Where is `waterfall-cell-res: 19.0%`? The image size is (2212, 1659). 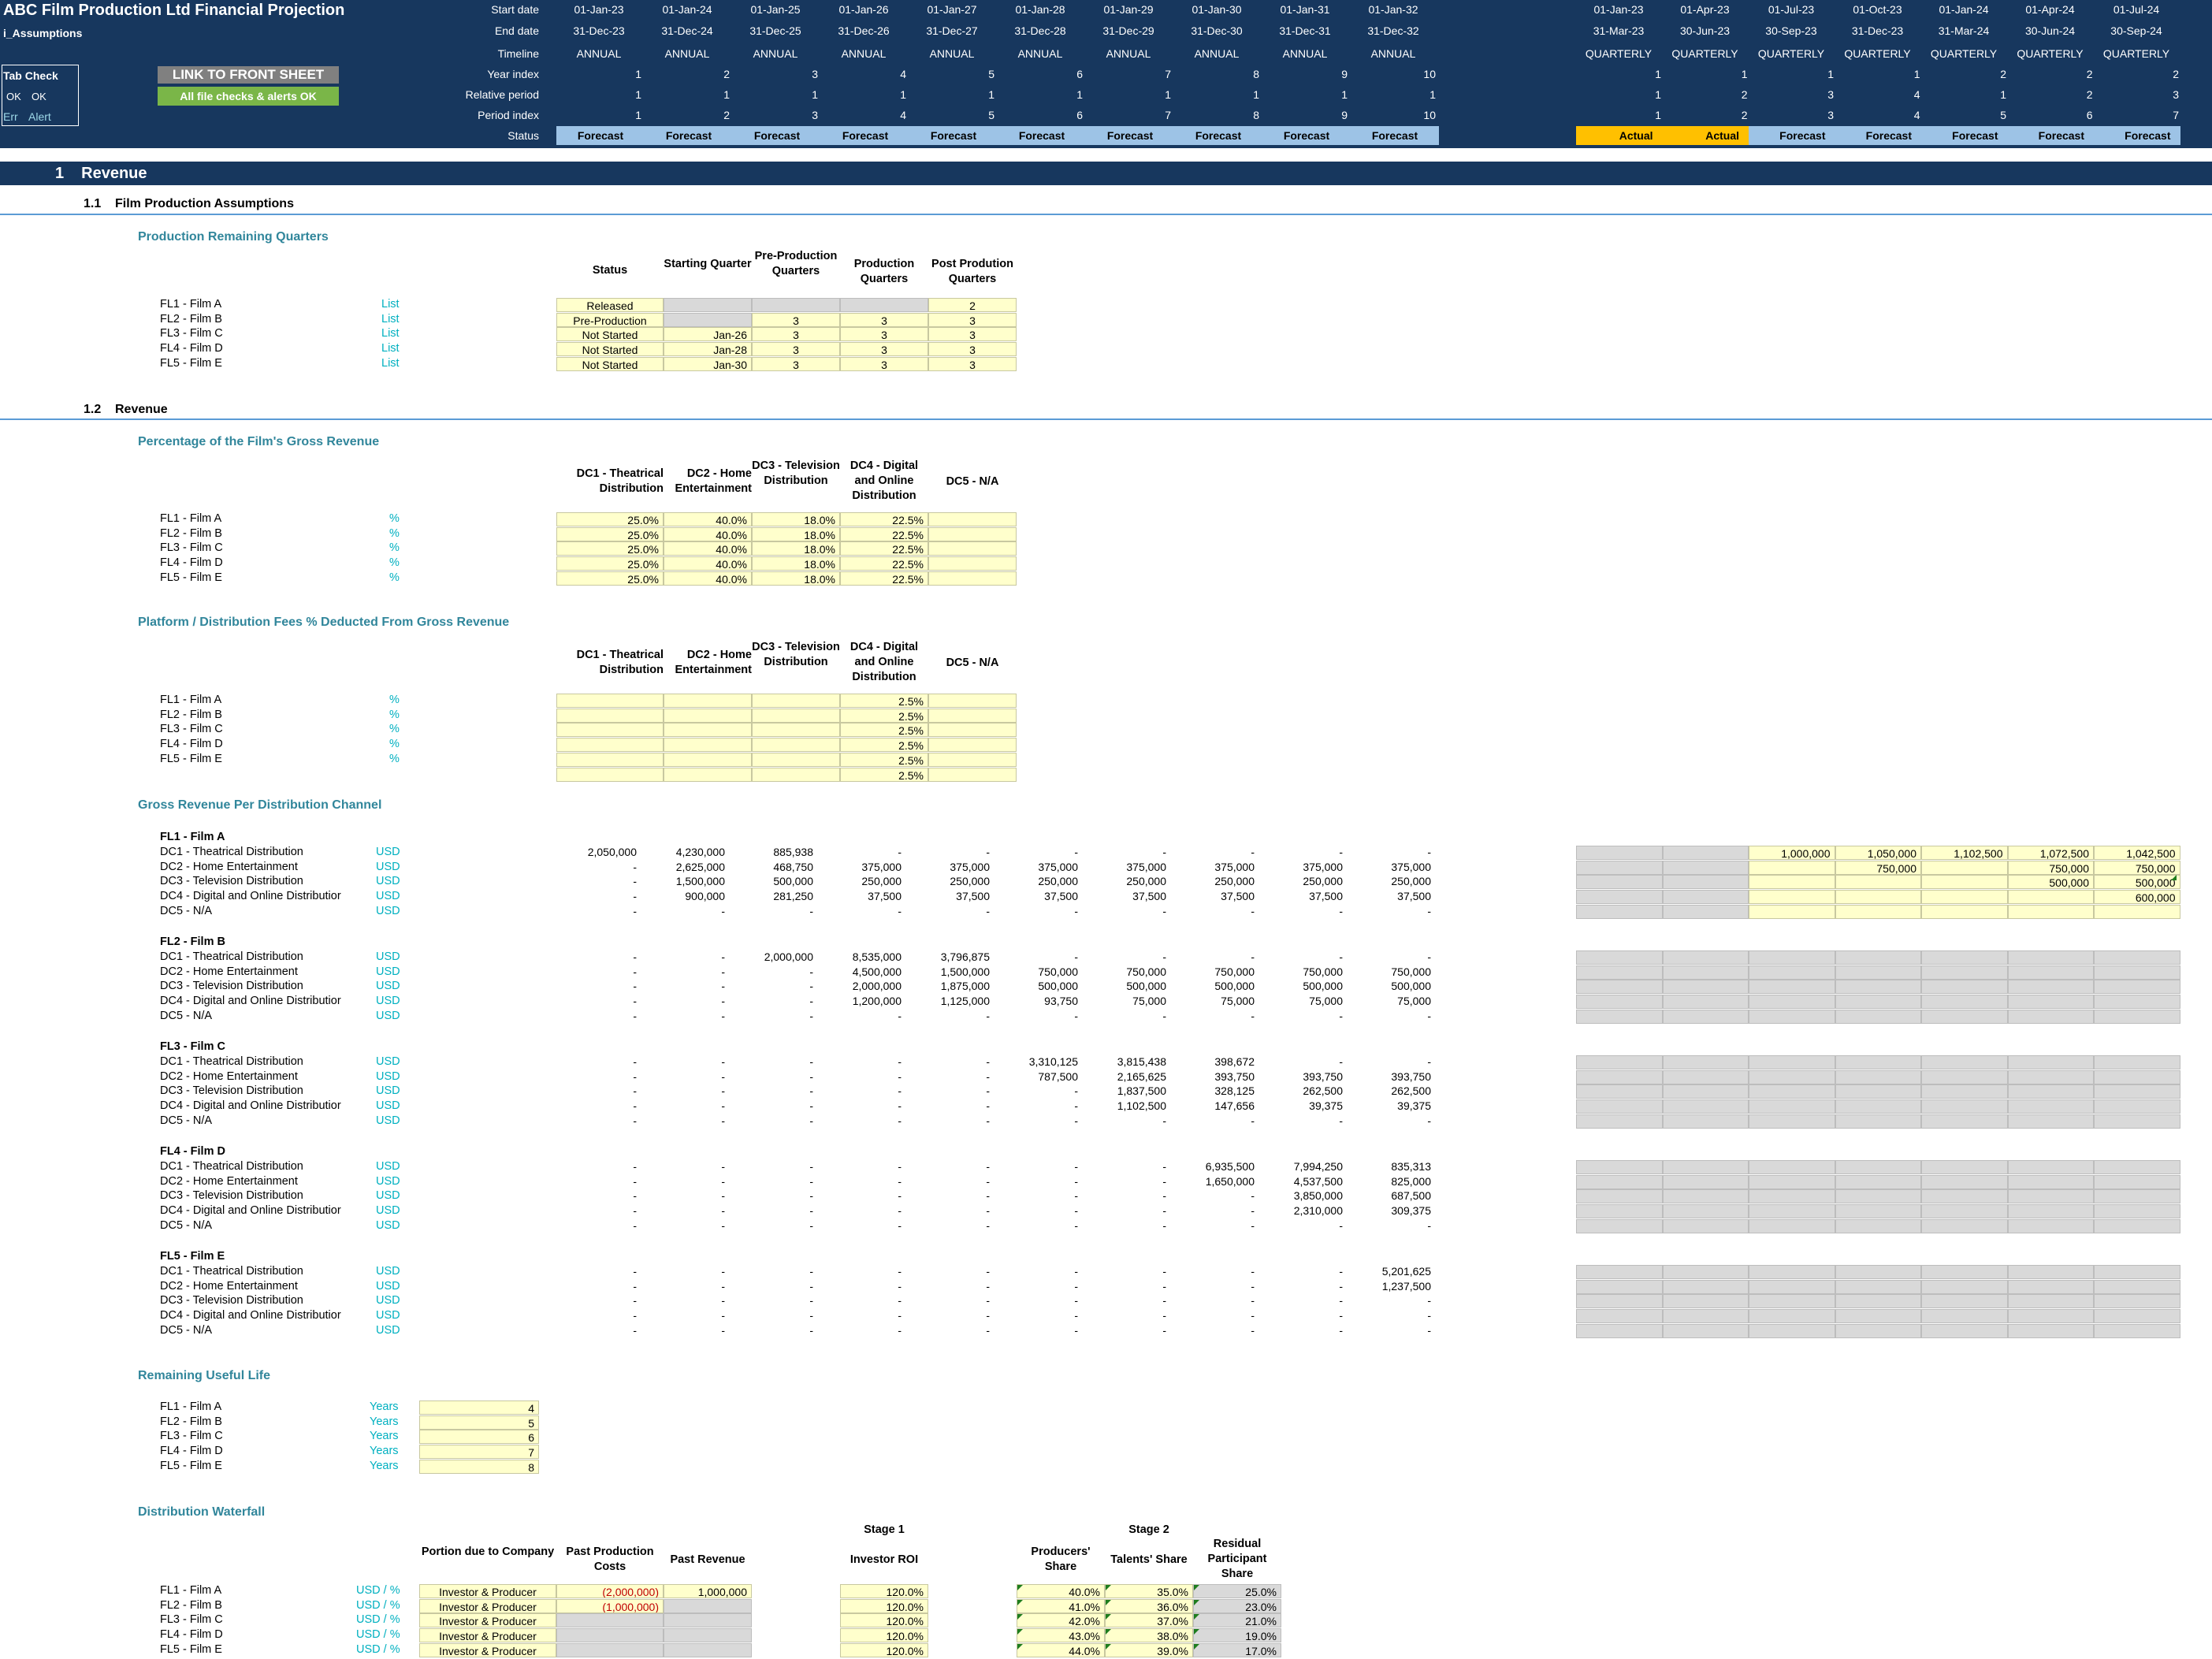 waterfall-cell-res: 19.0% is located at coordinates (1237, 1635).